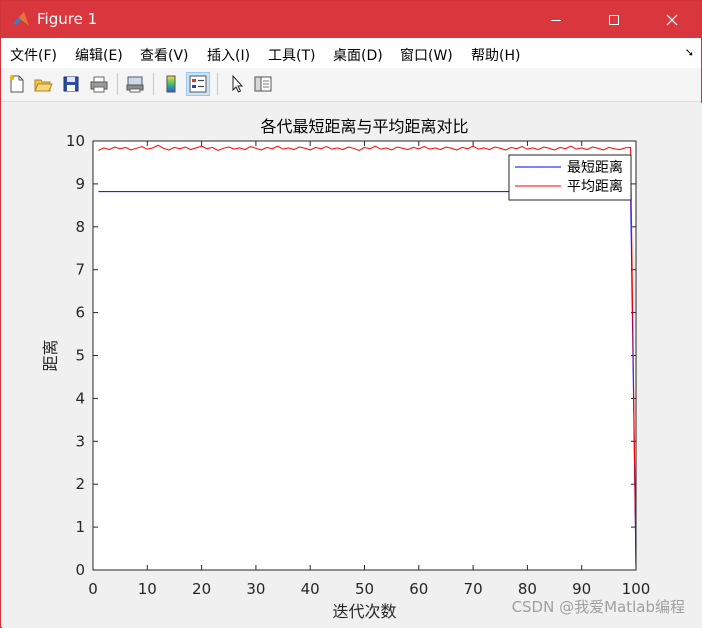 This screenshot has height=628, width=702. I want to click on pointer-icon, so click(238, 83).